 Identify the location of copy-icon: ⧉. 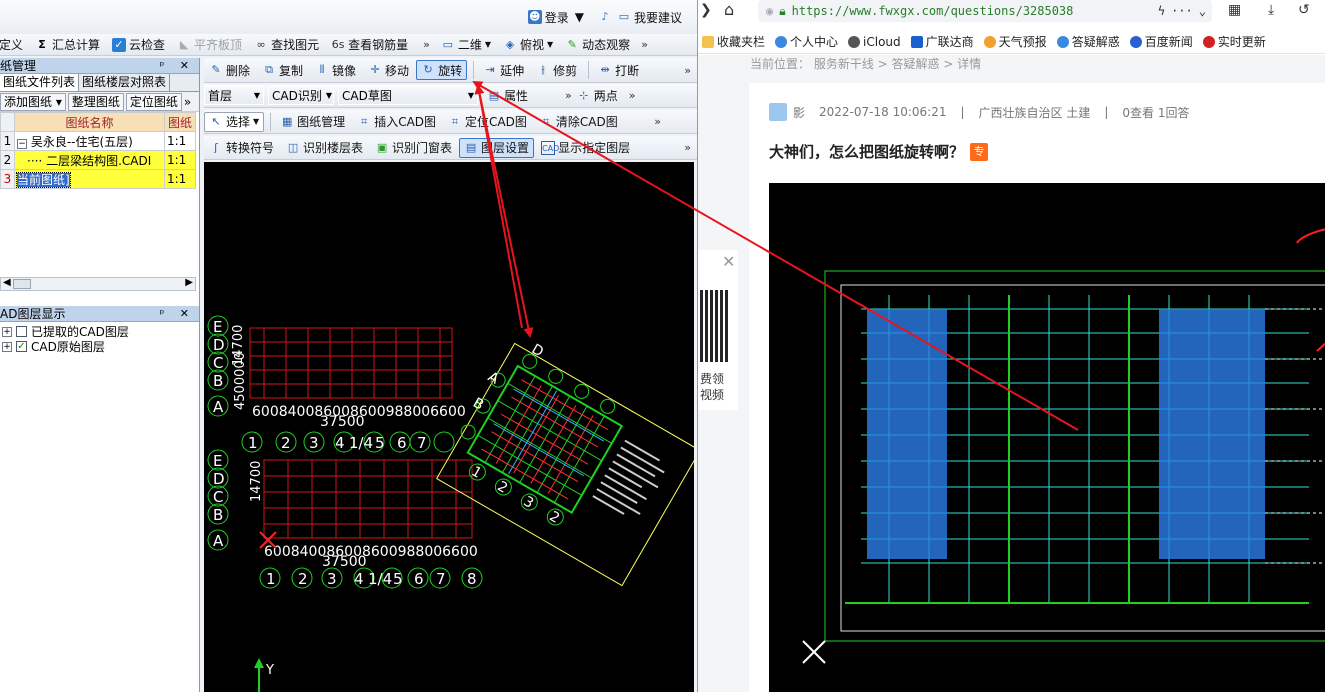
(269, 69).